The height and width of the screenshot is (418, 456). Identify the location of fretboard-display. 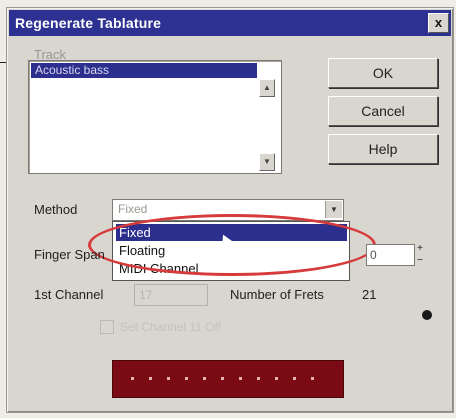
(228, 379).